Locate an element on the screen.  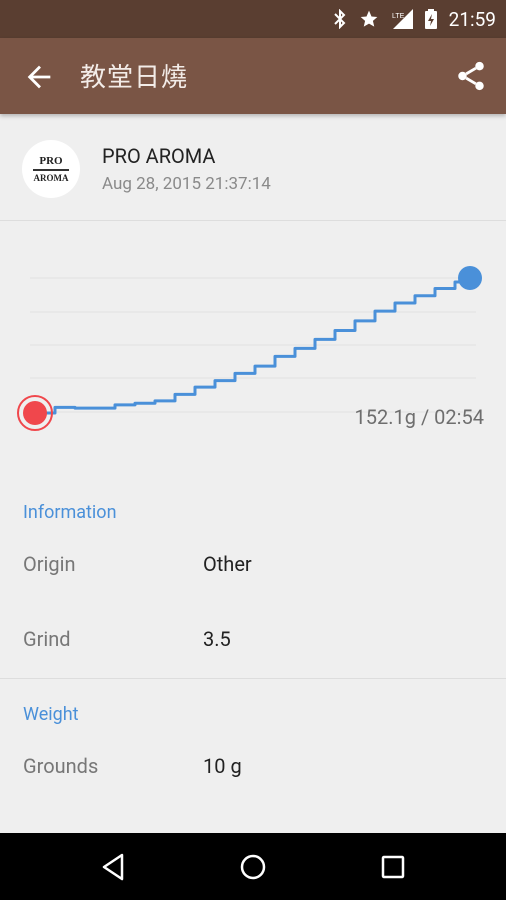
grind-value: 3.5 is located at coordinates (217, 639).